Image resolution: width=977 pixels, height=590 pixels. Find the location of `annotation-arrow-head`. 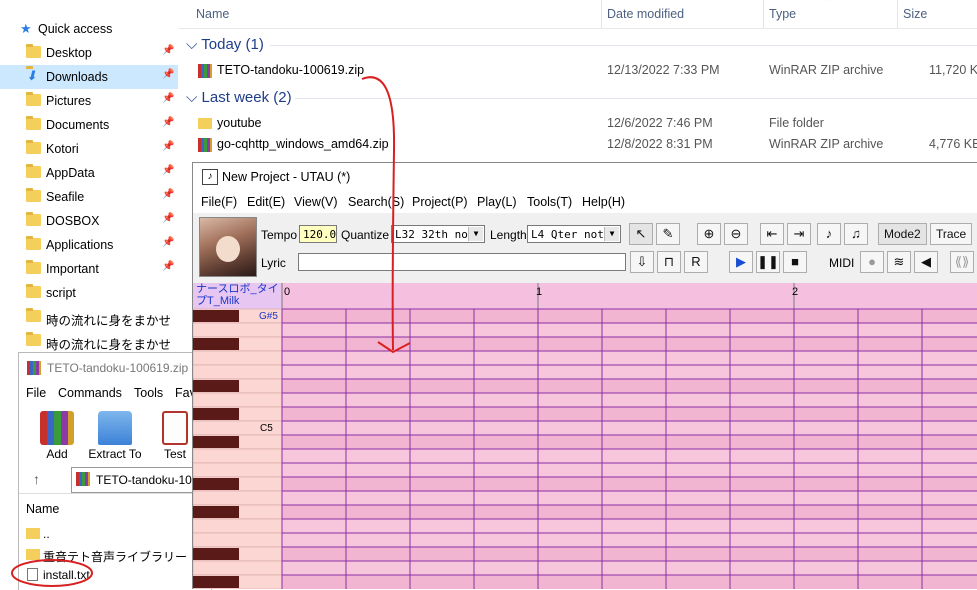

annotation-arrow-head is located at coordinates (394, 347).